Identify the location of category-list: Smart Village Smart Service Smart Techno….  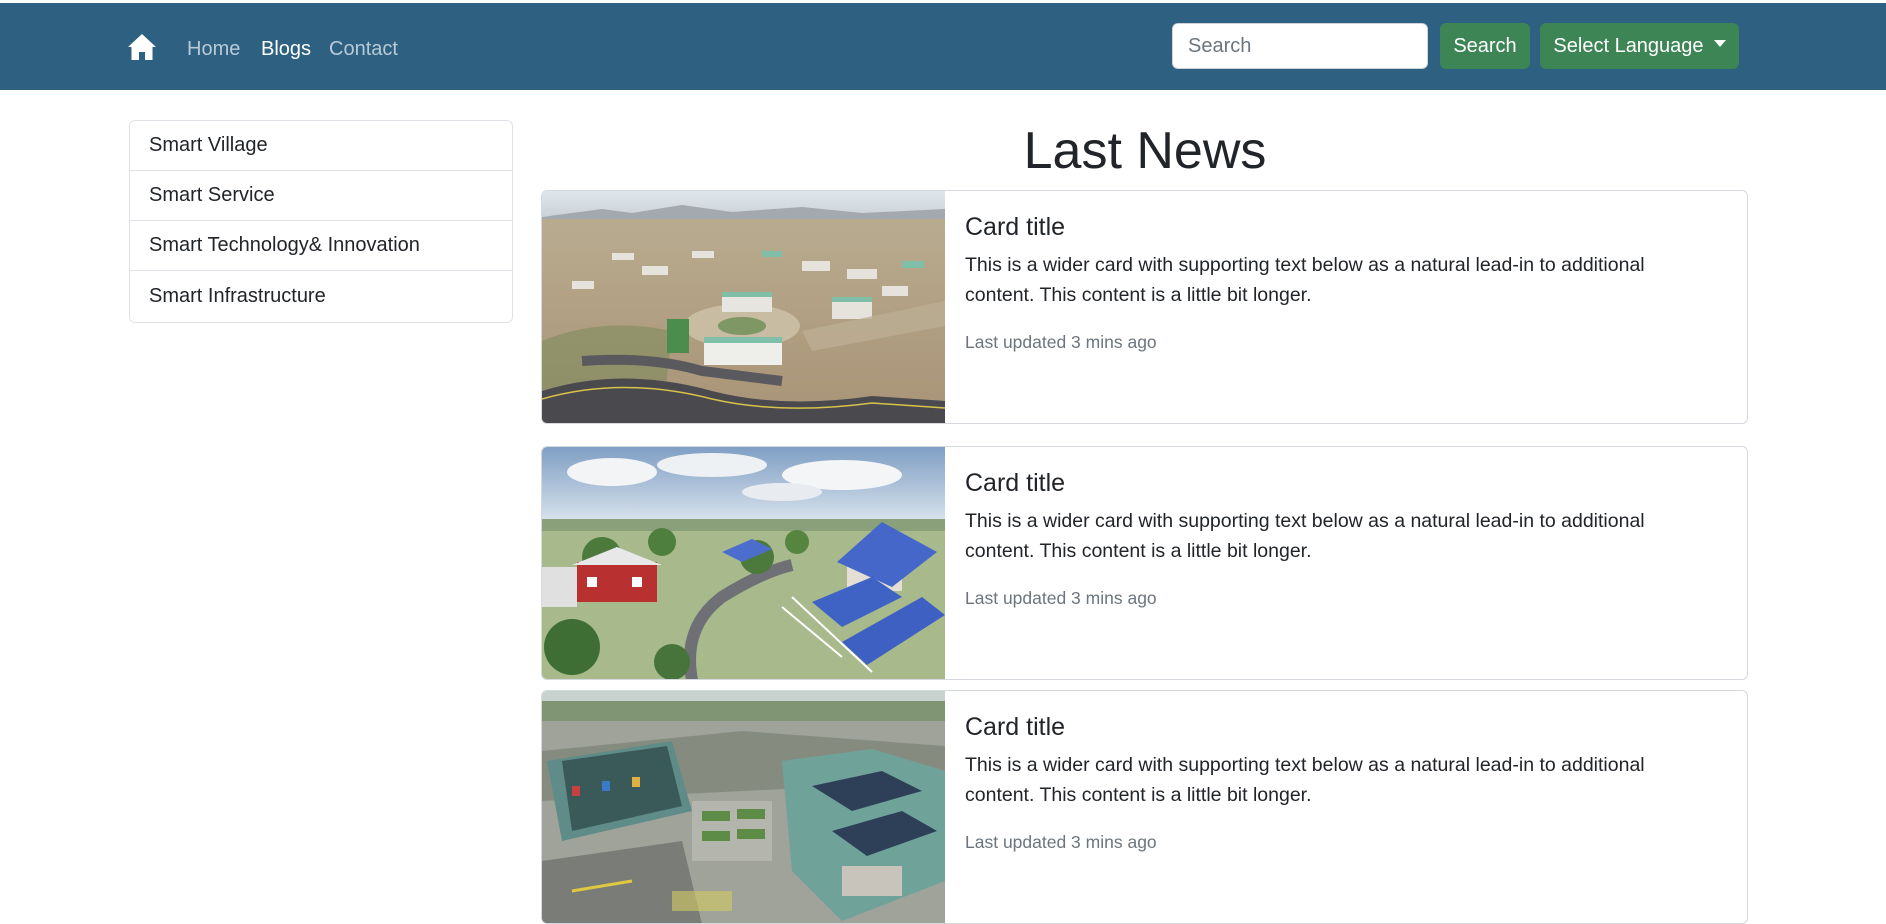
(321, 221).